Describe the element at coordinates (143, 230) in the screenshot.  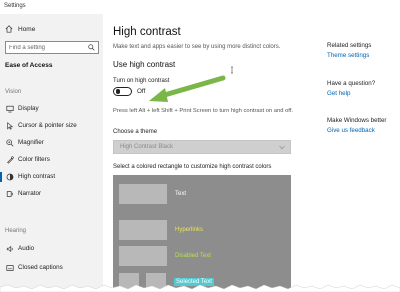
I see `hyperlink-color-swatch` at that location.